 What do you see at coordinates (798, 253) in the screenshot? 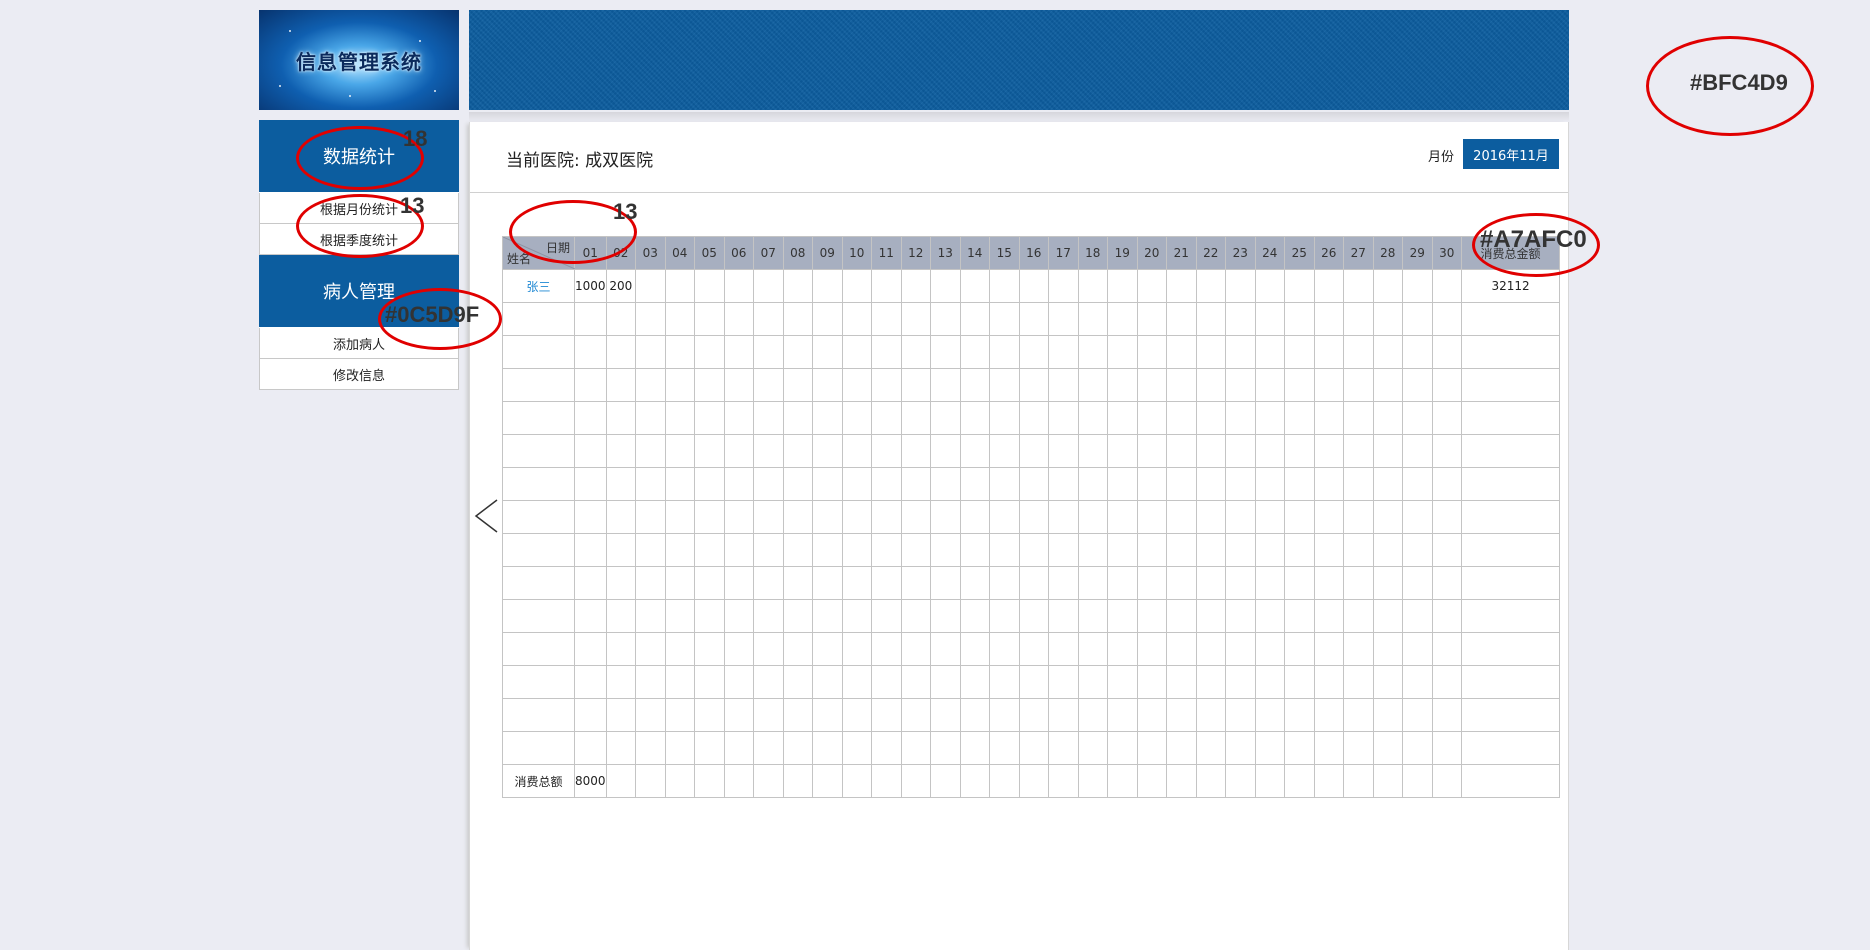
I see `day-column-header: 08` at bounding box center [798, 253].